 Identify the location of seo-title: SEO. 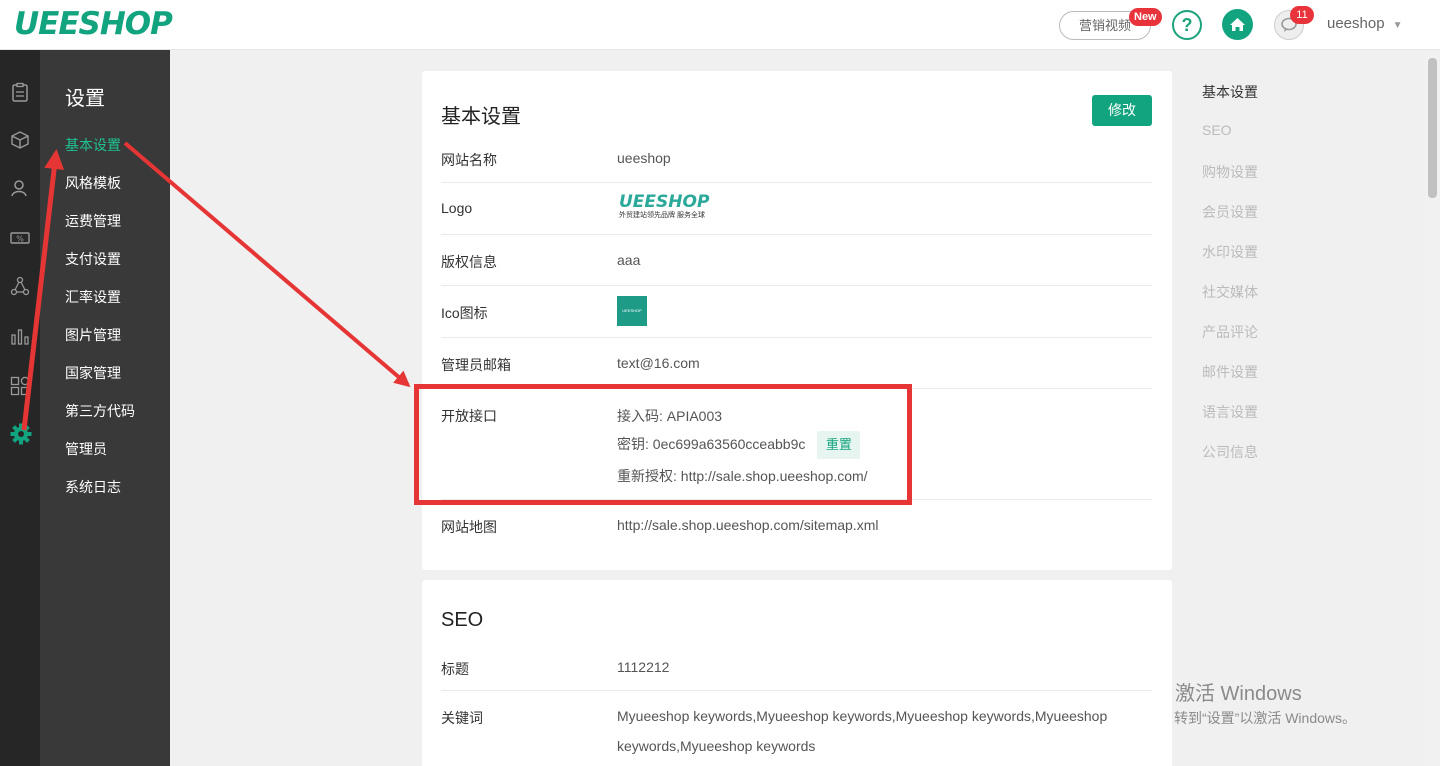
(462, 620).